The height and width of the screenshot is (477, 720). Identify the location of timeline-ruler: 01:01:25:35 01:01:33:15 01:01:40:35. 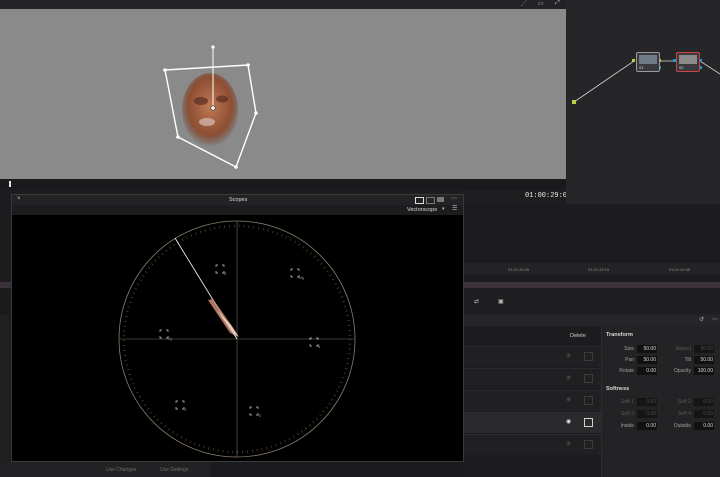
(591, 269).